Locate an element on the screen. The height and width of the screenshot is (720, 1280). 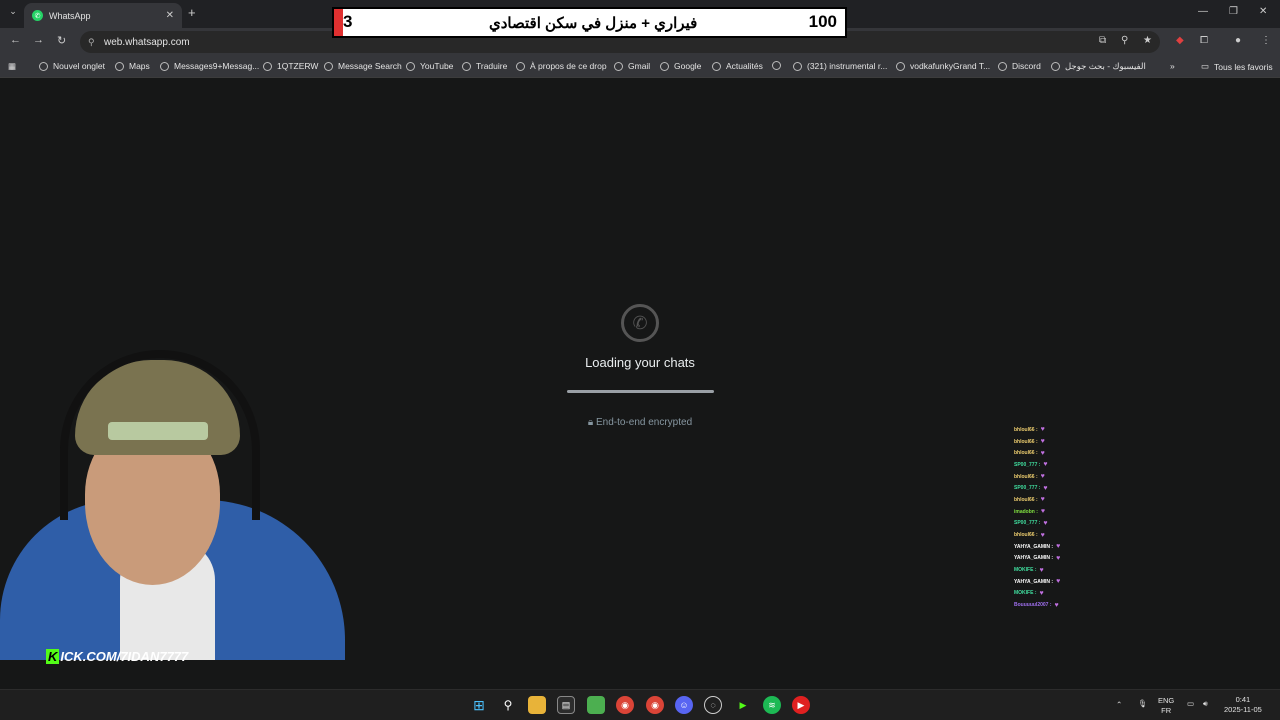
chat-message: Bouuuuul2007 : ♥ is located at coordinates (1054, 605).